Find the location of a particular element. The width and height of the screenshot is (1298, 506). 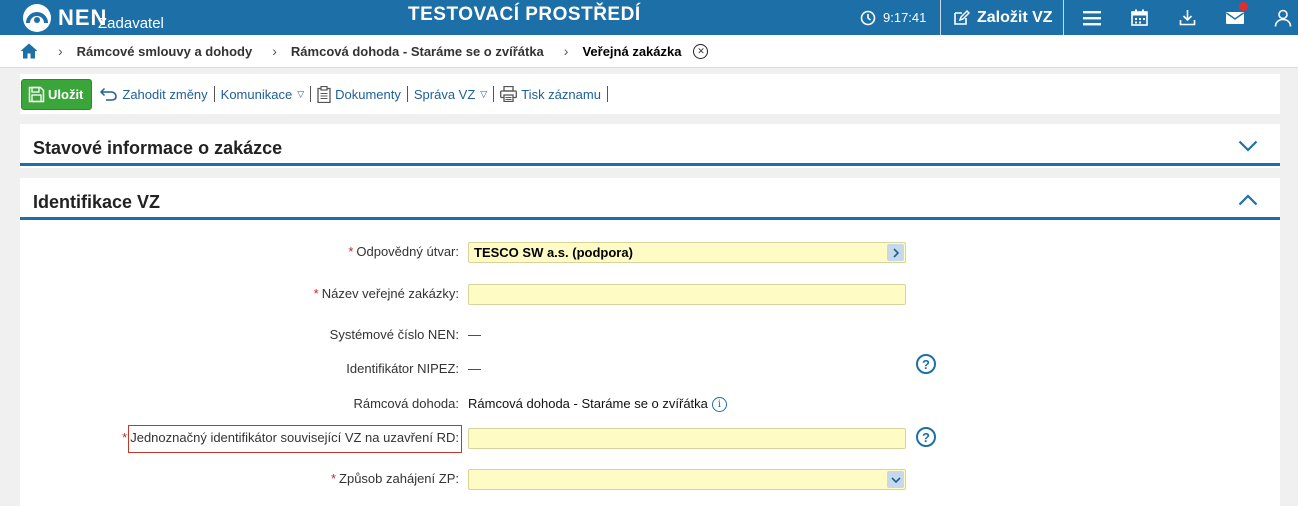

label-text: Odpovědný útvar: is located at coordinates (407, 251).